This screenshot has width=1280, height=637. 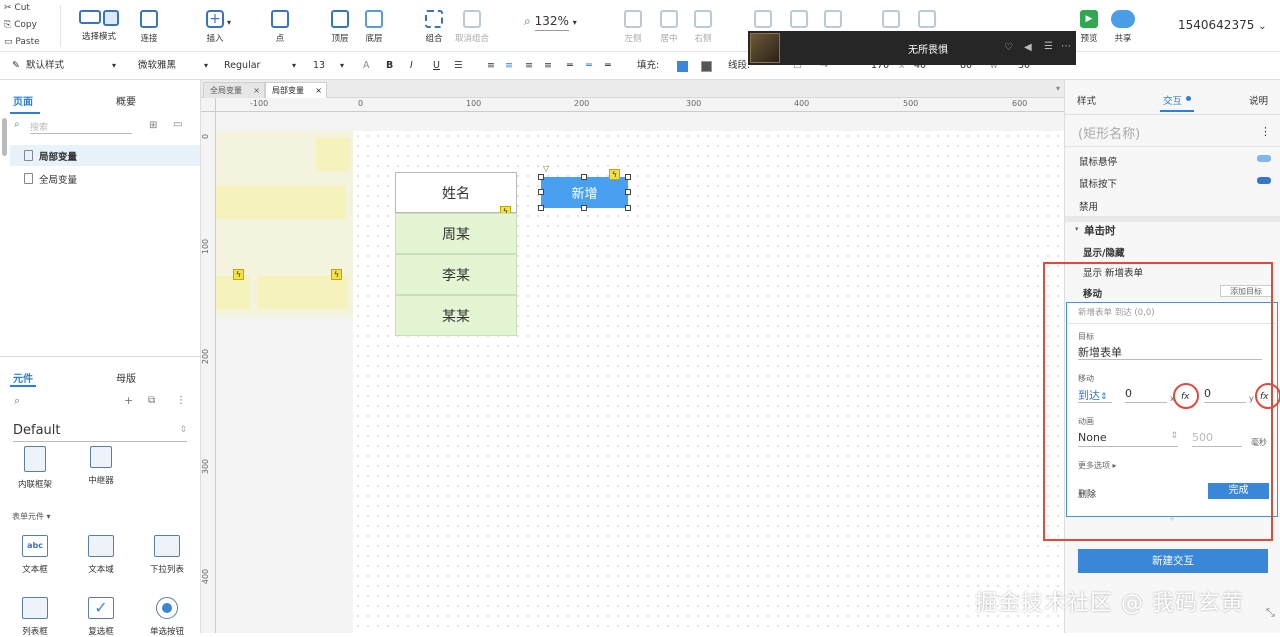 I want to click on account-menu: 1540642375 ⌄, so click(x=1222, y=25).